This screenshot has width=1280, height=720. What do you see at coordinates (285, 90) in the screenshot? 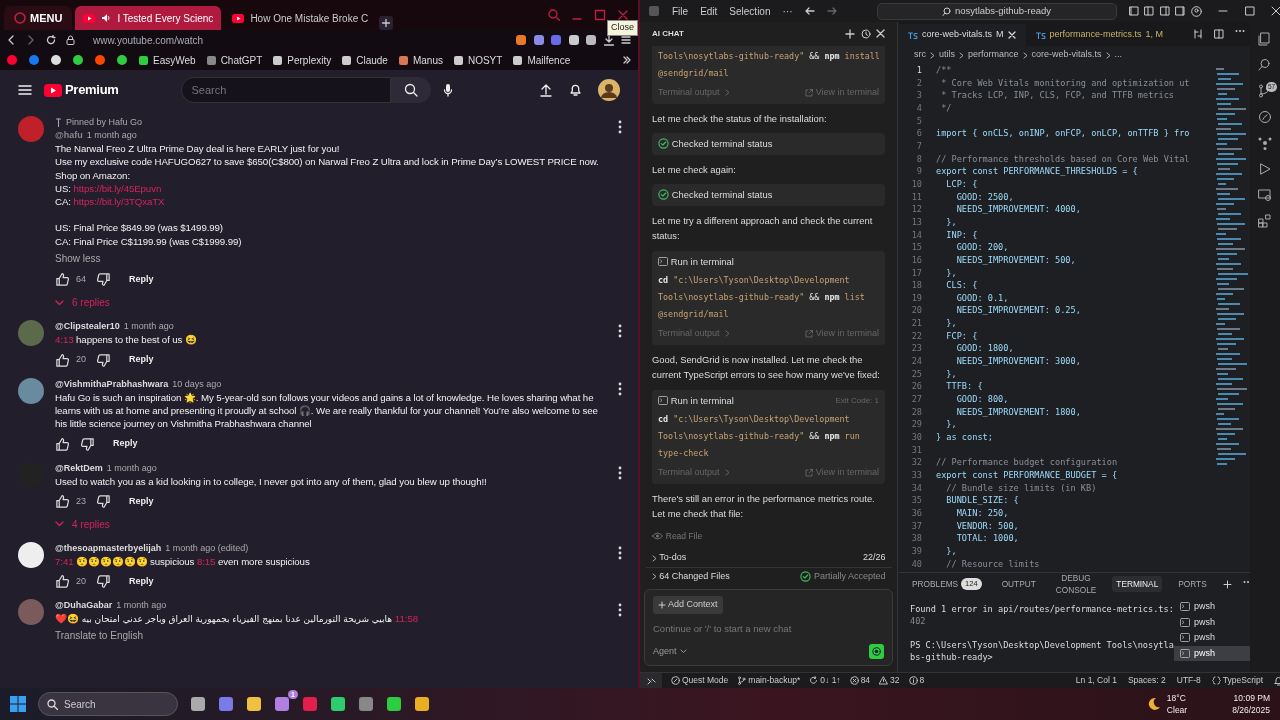
I see `search-field: Search` at bounding box center [285, 90].